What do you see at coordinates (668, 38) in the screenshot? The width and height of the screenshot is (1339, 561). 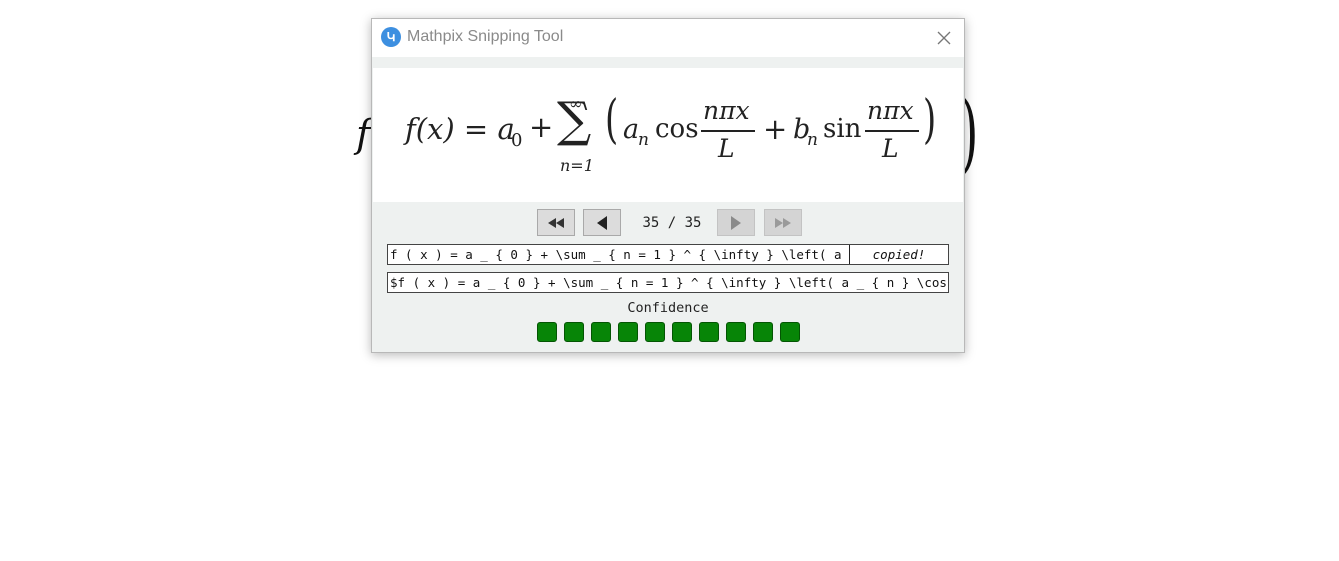 I see `title-bar: Կ Mathpix Snipping Tool` at bounding box center [668, 38].